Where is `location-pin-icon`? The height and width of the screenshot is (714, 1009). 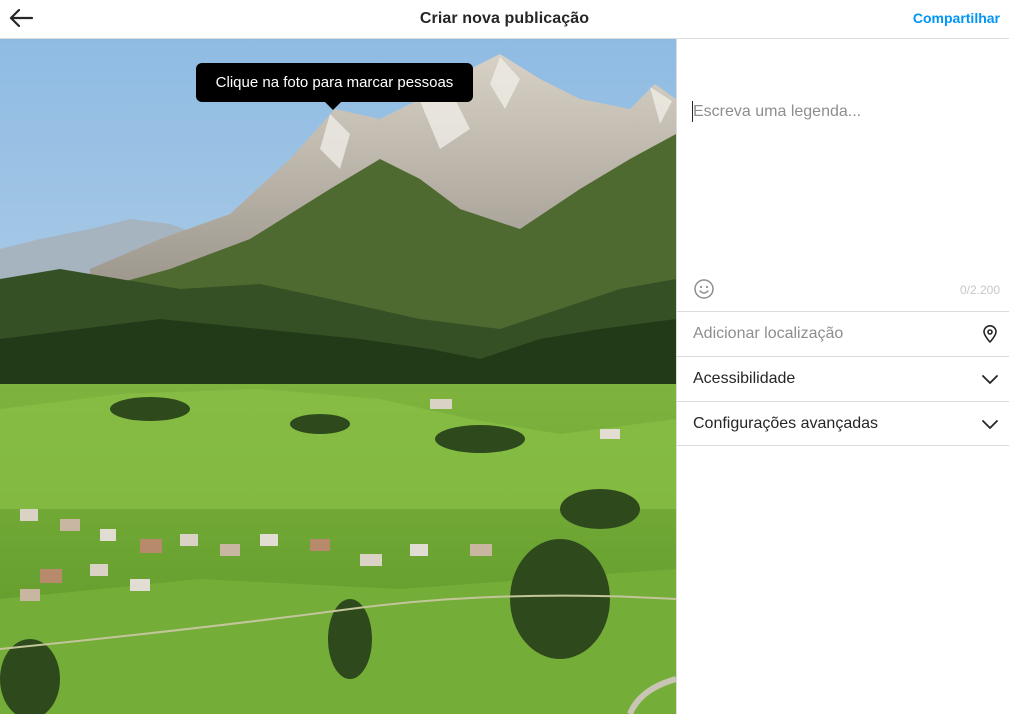
location-pin-icon is located at coordinates (990, 334).